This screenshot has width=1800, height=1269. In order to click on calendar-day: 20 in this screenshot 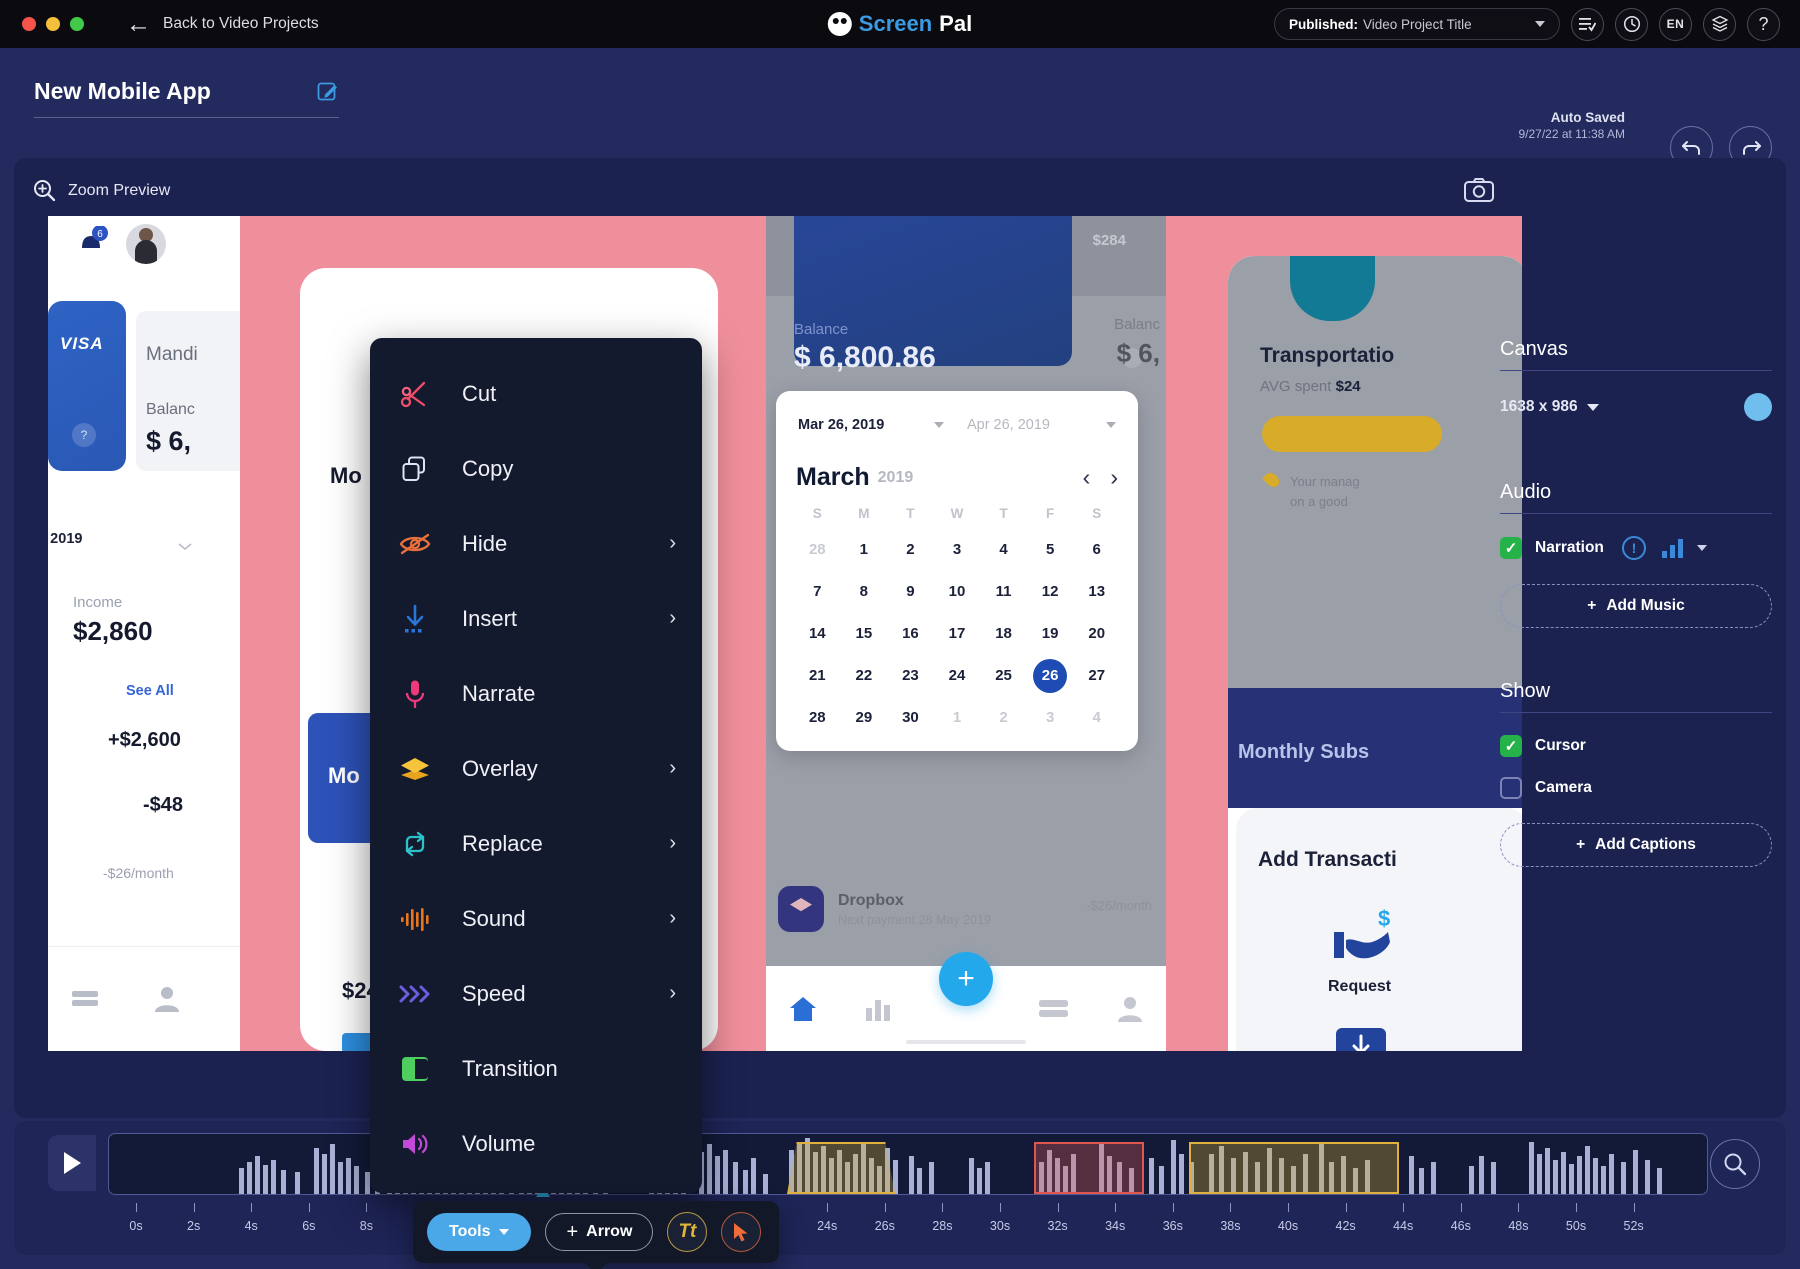, I will do `click(1096, 634)`.